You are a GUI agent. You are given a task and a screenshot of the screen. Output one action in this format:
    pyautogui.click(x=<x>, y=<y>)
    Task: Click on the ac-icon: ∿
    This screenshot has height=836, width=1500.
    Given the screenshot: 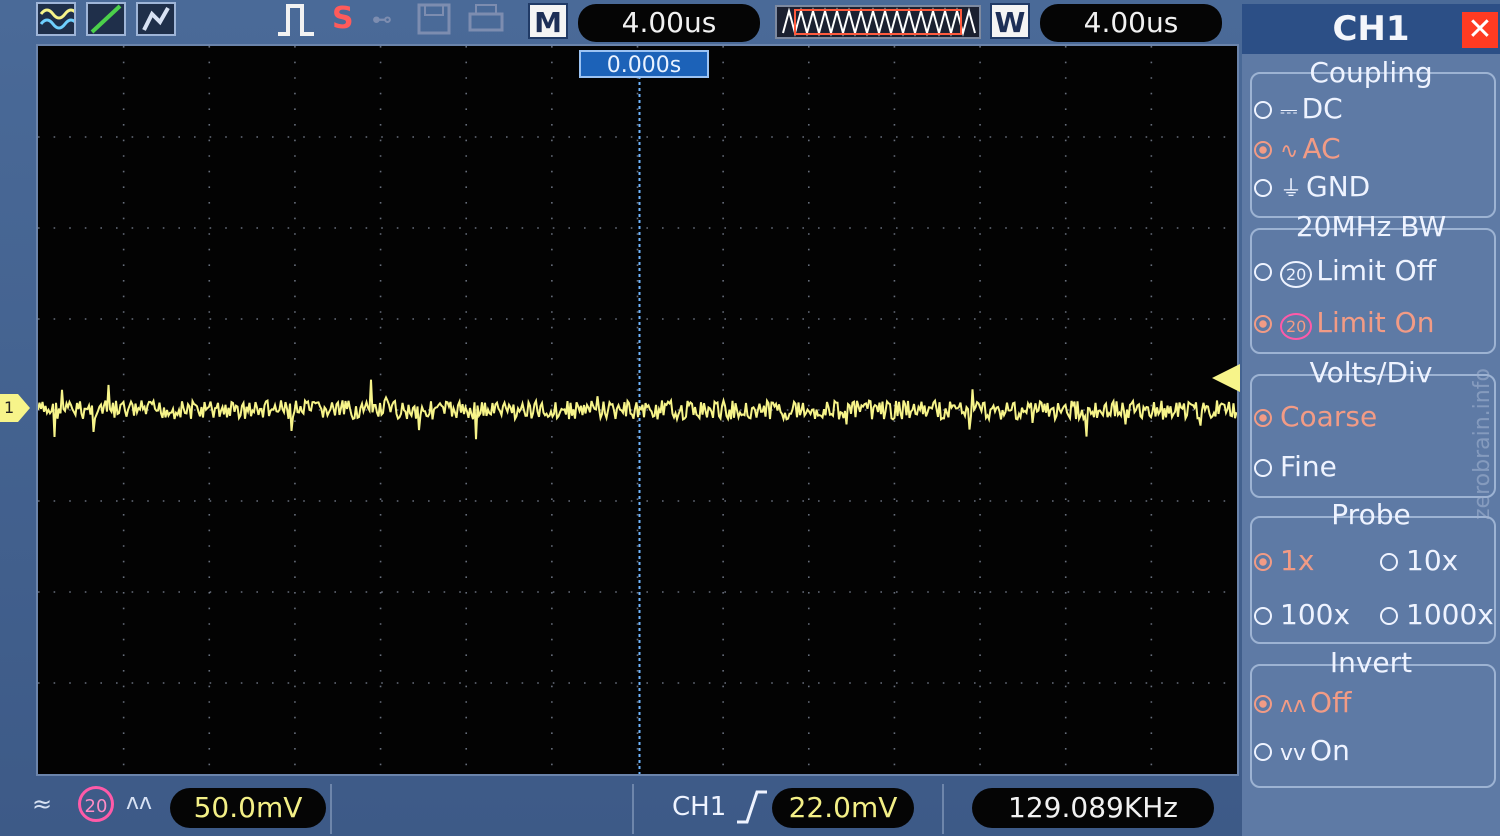 What is the action you would take?
    pyautogui.click(x=1289, y=151)
    